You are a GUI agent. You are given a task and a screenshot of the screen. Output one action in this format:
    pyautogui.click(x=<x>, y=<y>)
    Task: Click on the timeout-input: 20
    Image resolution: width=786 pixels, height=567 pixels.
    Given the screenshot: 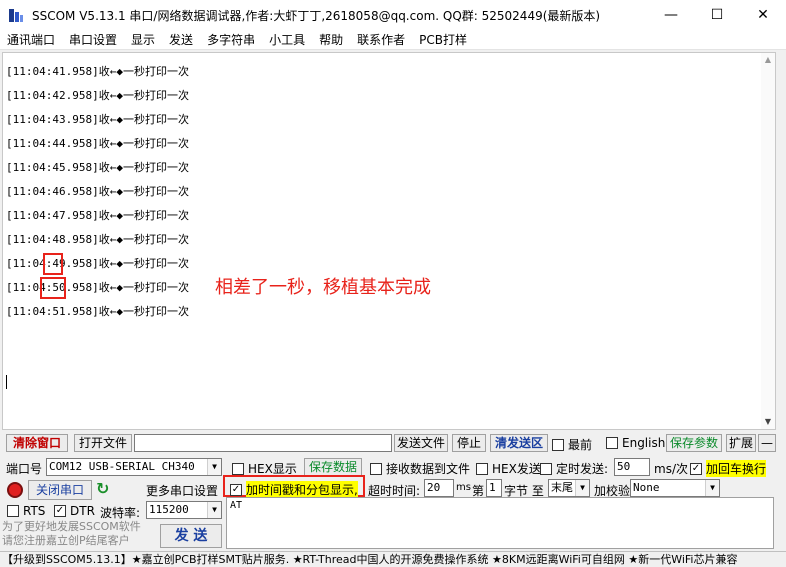 What is the action you would take?
    pyautogui.click(x=439, y=488)
    